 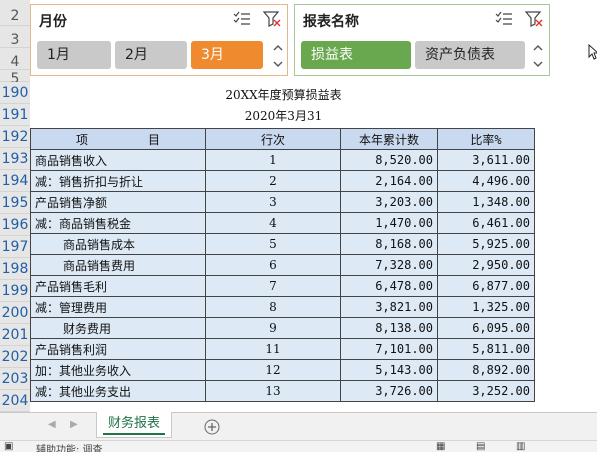 What do you see at coordinates (486, 223) in the screenshot?
I see `cell-rate: 6,461.00` at bounding box center [486, 223].